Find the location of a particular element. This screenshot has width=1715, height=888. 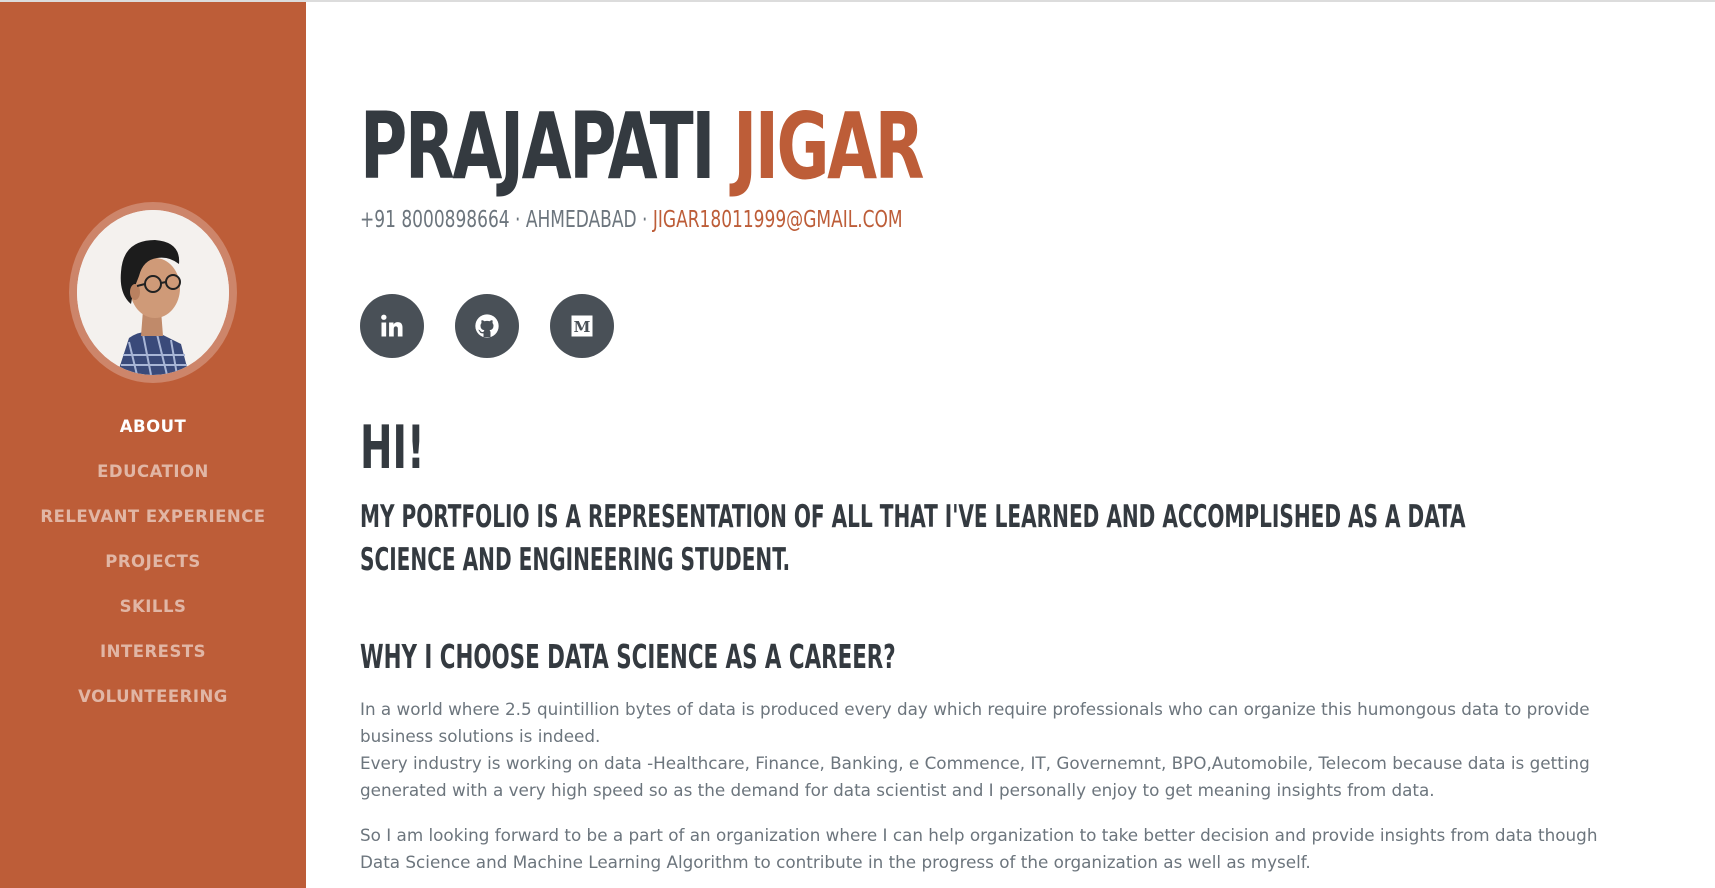

greeting: HI! is located at coordinates (392, 448).